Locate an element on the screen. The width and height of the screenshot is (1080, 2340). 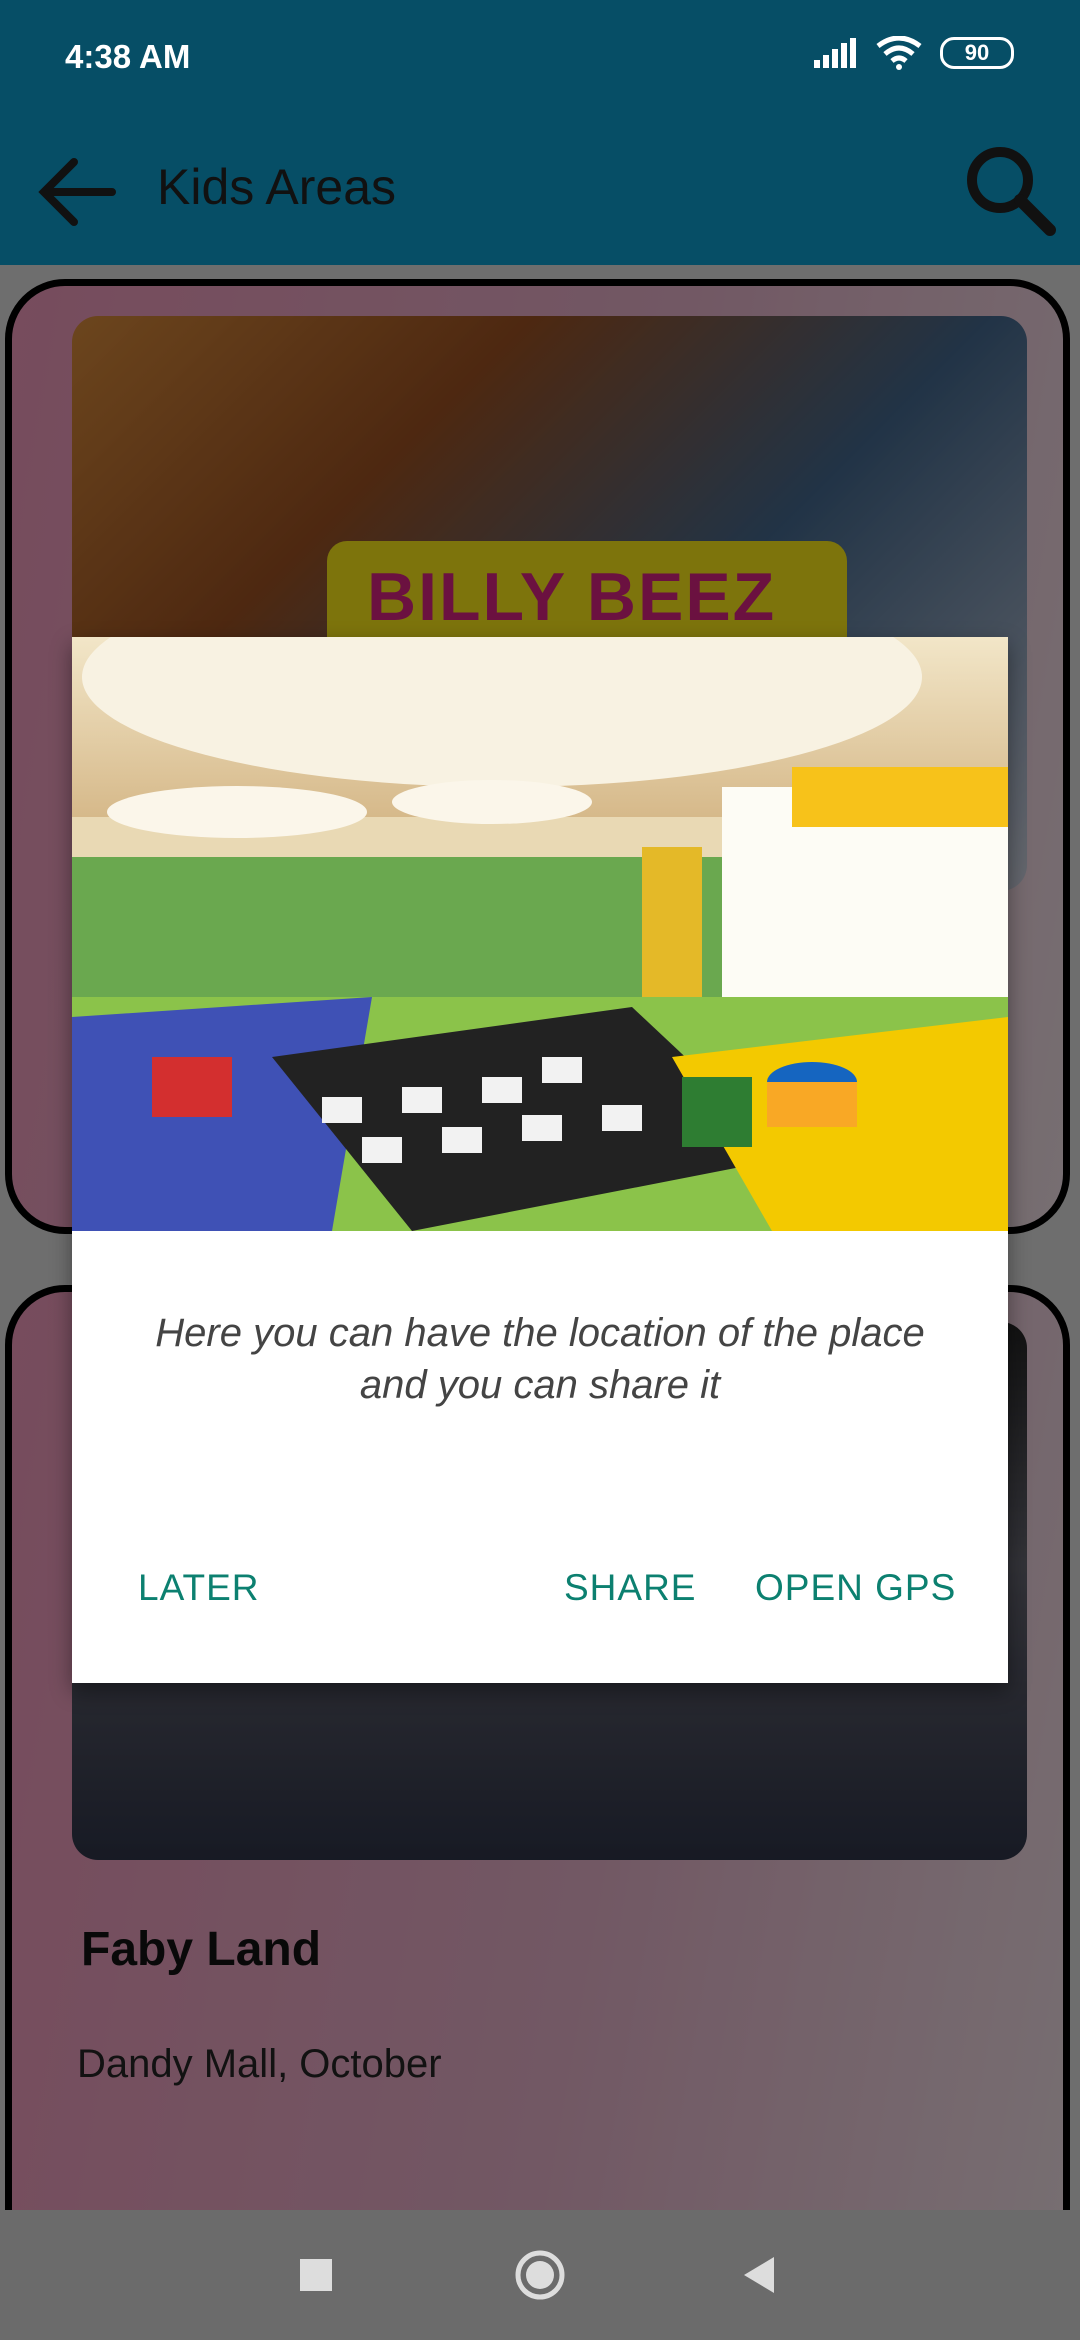
home-icon is located at coordinates (540, 2275).